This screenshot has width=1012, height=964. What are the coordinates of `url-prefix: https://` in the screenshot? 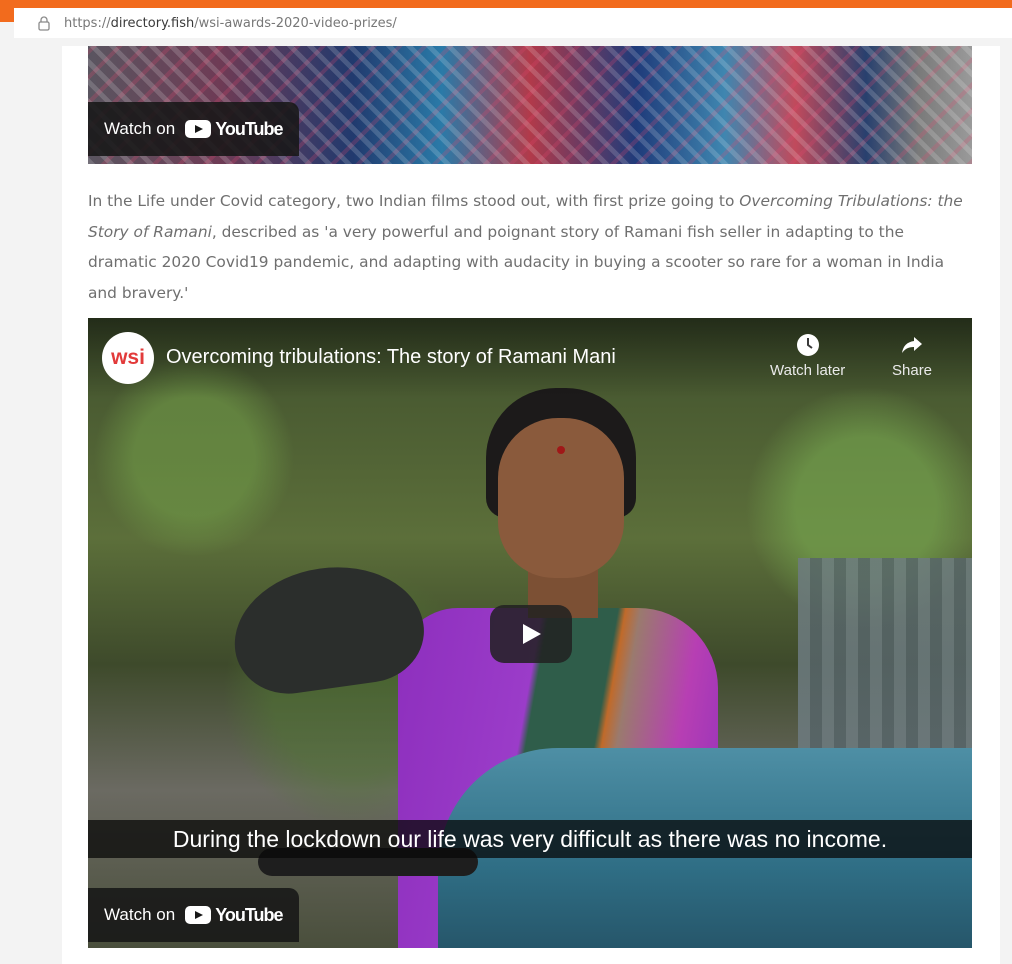 It's located at (87, 23).